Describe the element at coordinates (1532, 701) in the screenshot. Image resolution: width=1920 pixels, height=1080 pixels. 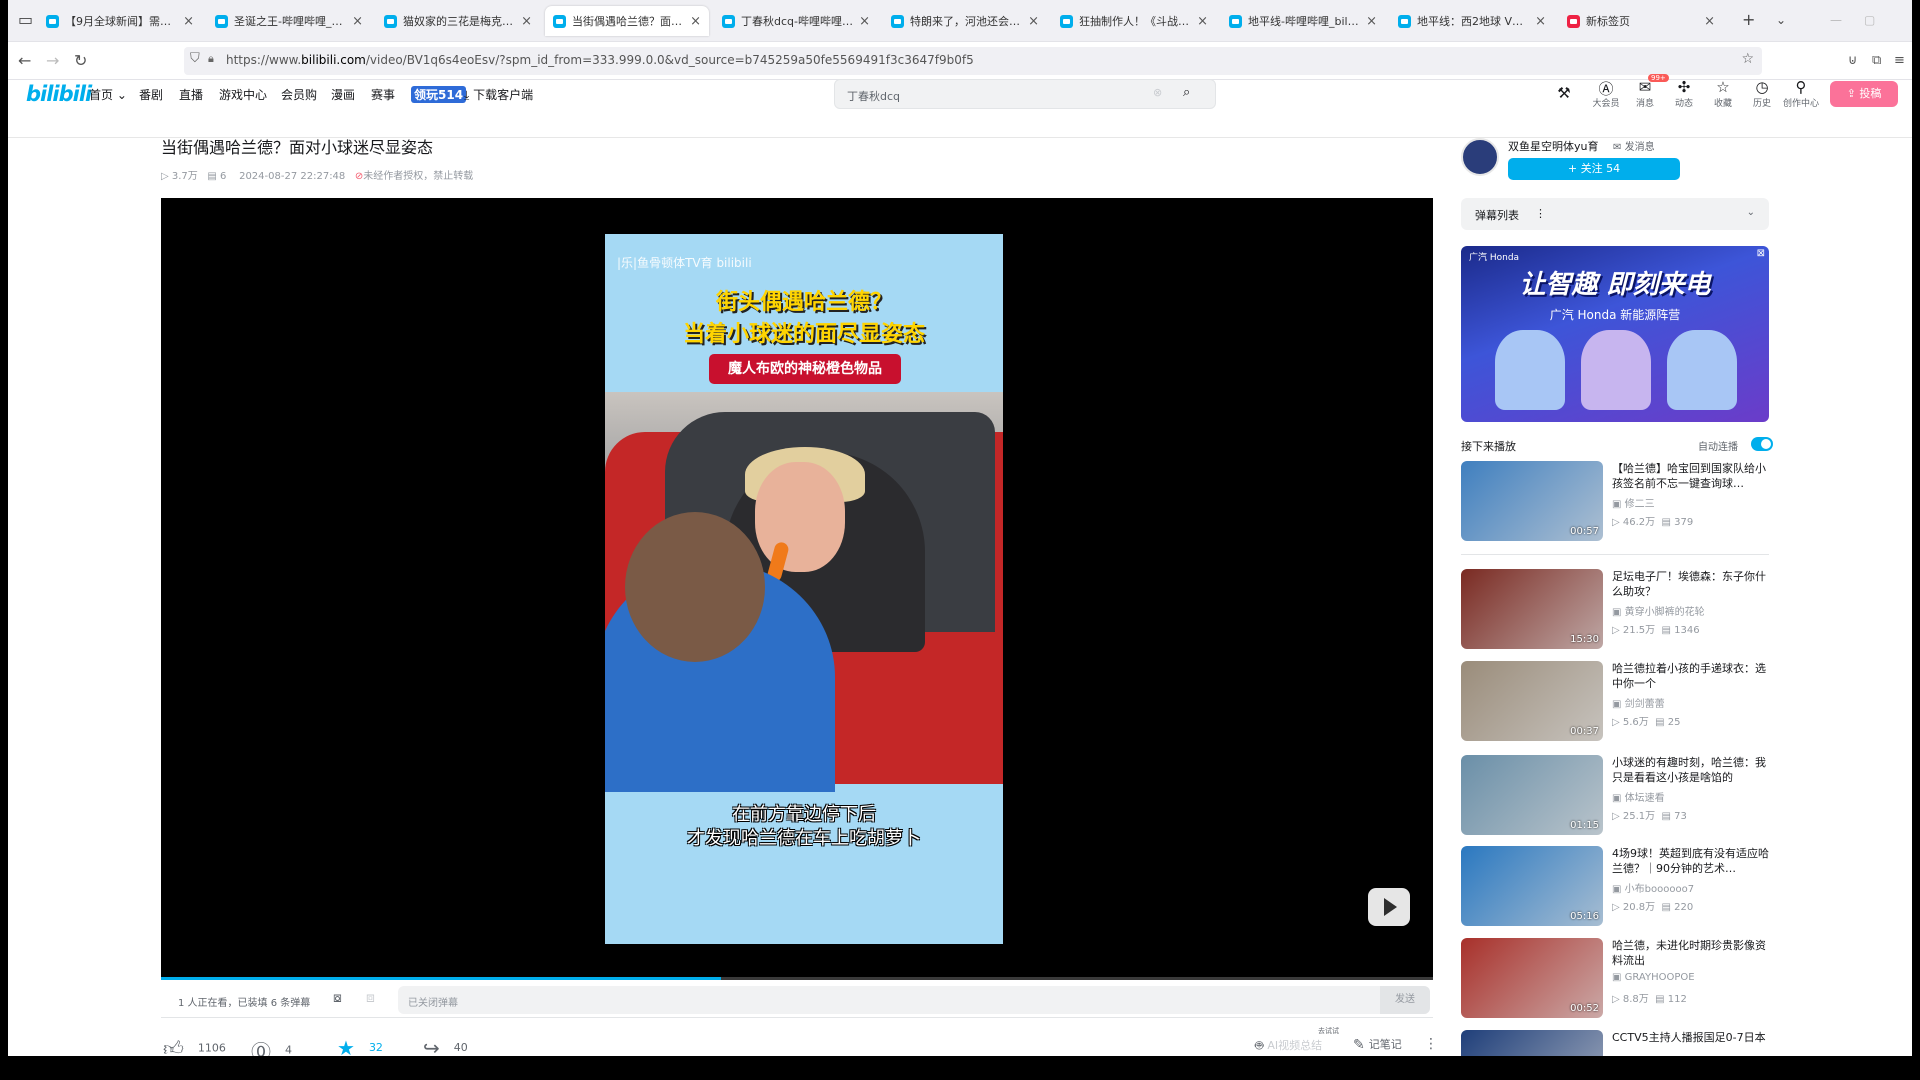
I see `rec-thumbnail: 00:37` at that location.